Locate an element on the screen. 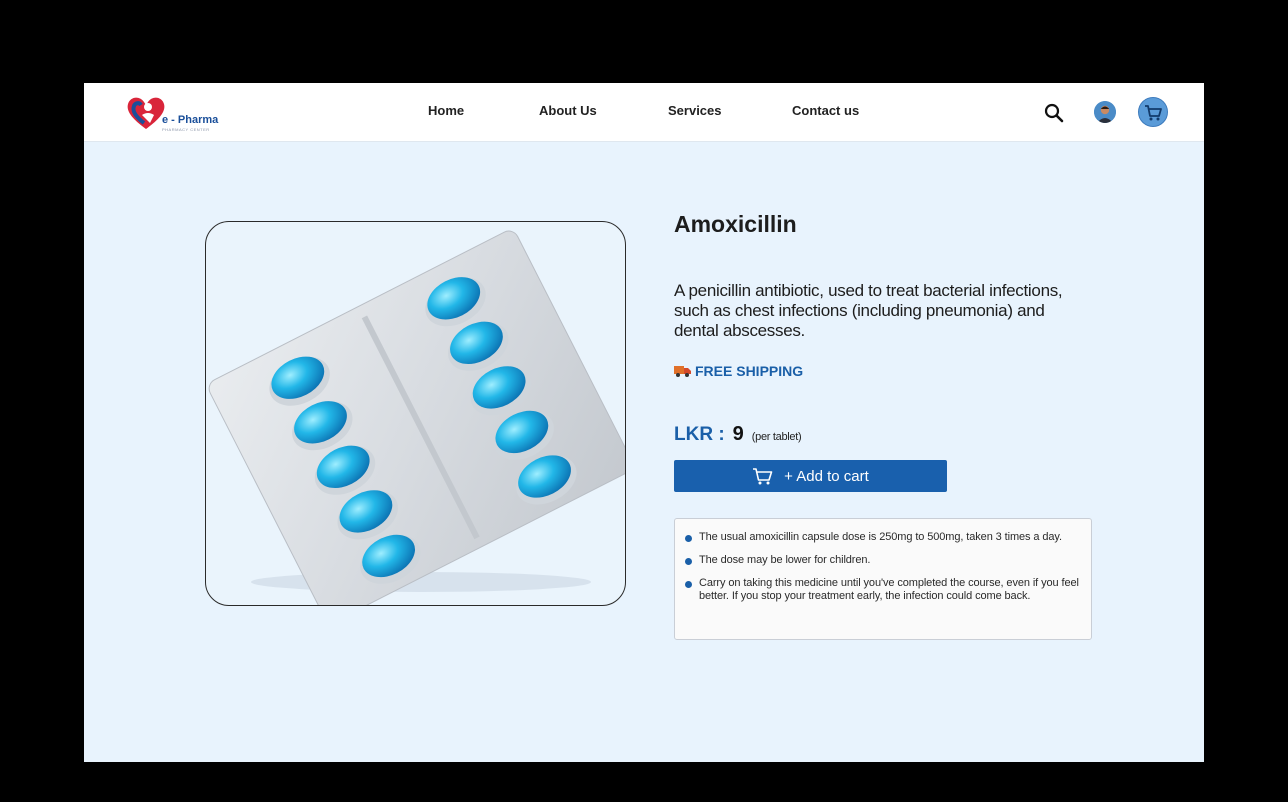  brand-tagline: PHARMACY CENTER is located at coordinates (186, 129).